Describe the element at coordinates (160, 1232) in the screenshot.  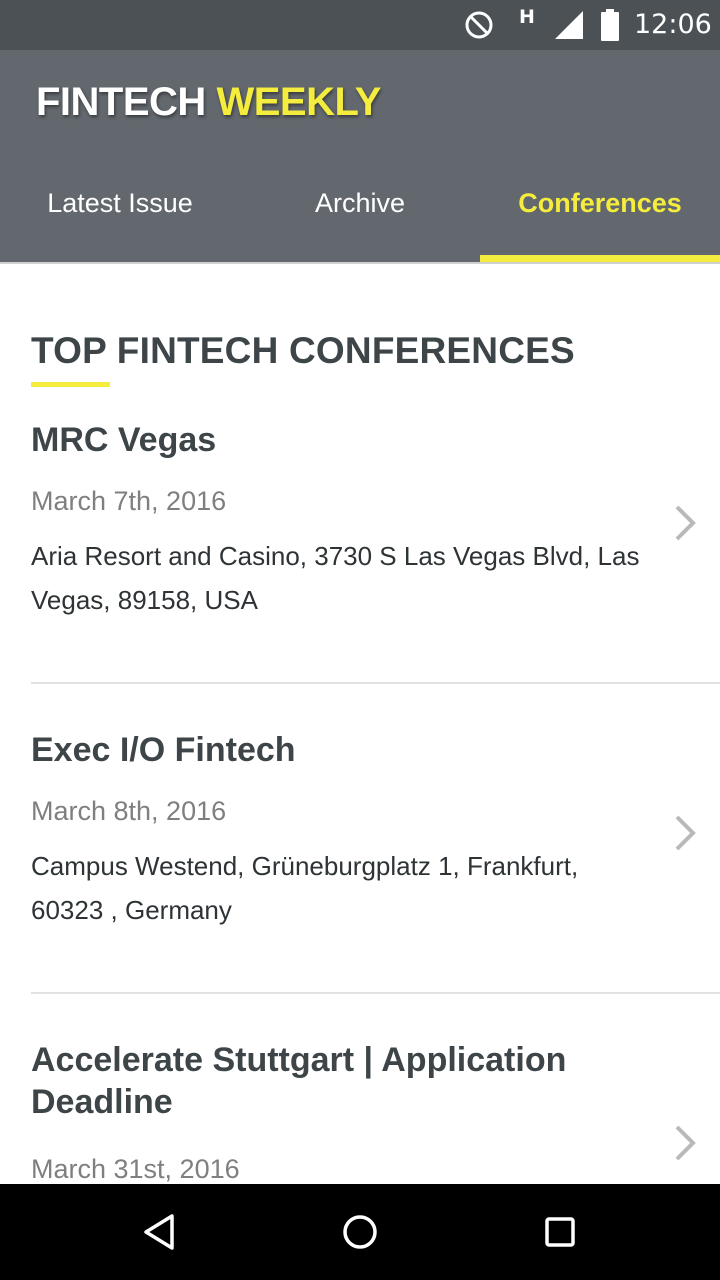
I see `back-icon` at that location.